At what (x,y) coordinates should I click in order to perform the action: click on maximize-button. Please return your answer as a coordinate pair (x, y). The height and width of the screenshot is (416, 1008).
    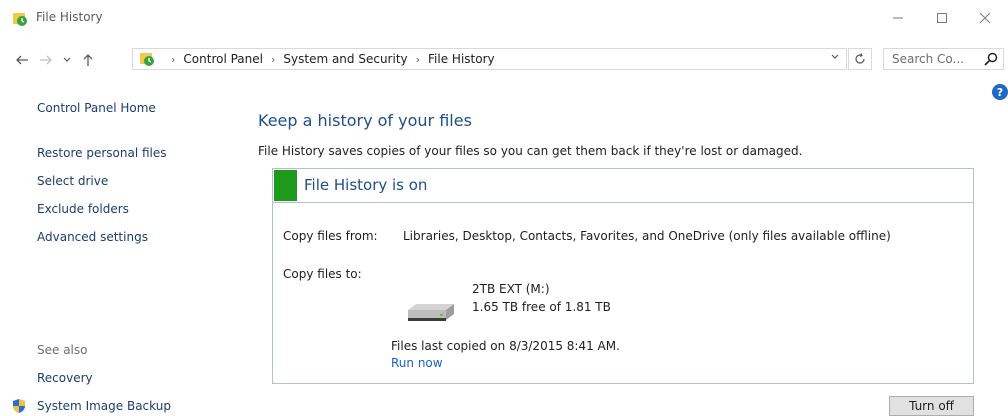
    Looking at the image, I should click on (942, 18).